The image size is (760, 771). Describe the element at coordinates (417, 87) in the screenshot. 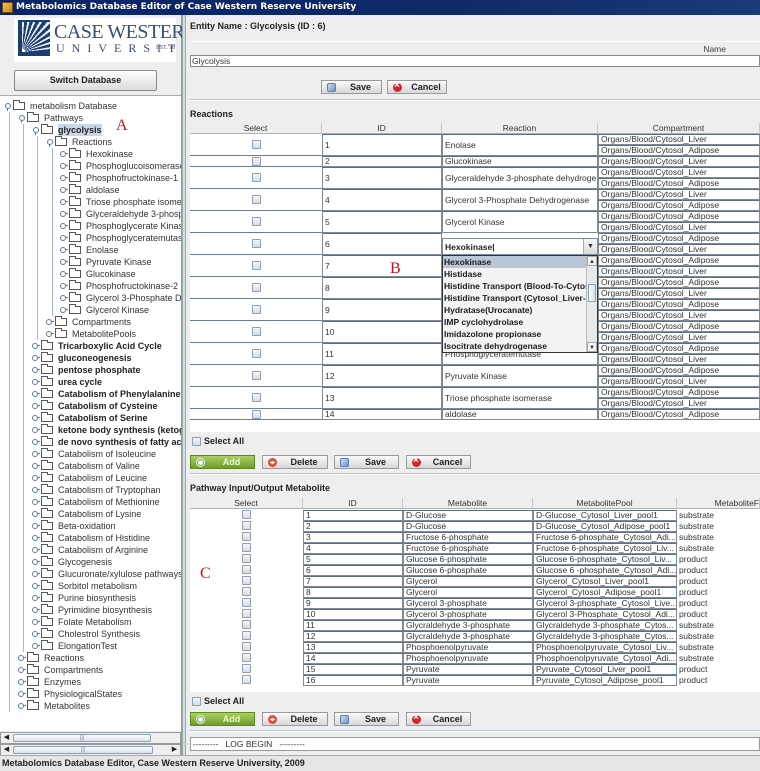

I see `entity-cancel-button: Cancel` at that location.